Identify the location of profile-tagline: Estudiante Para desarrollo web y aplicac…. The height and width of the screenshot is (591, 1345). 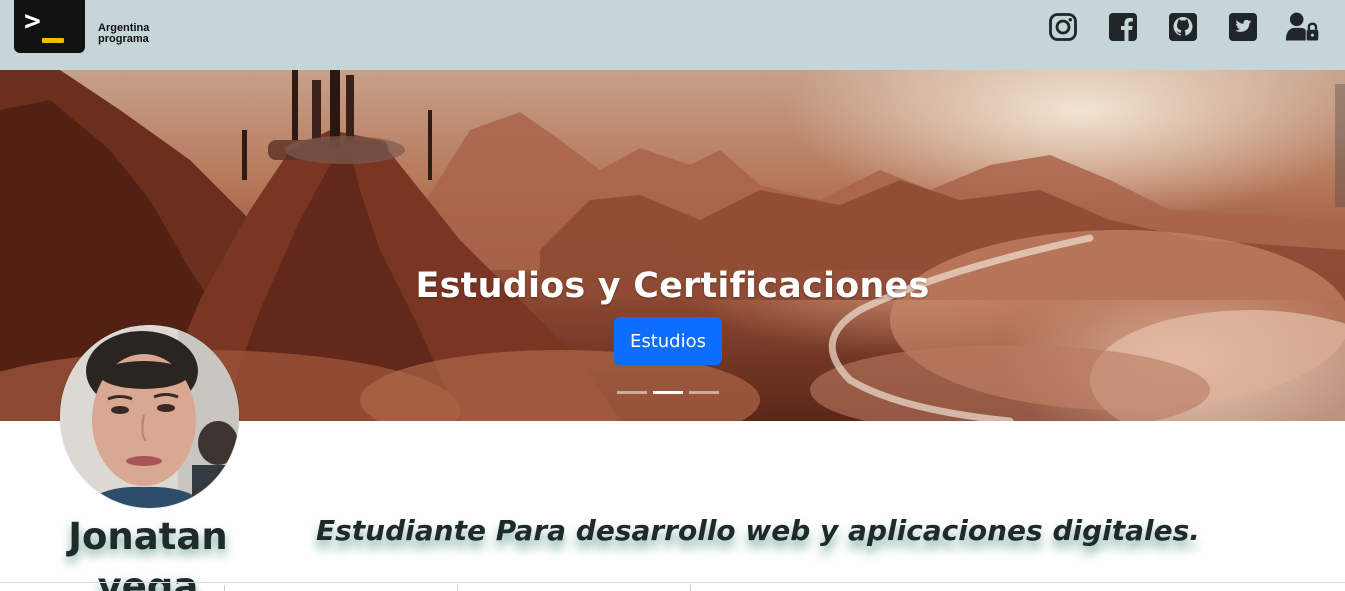
(758, 530).